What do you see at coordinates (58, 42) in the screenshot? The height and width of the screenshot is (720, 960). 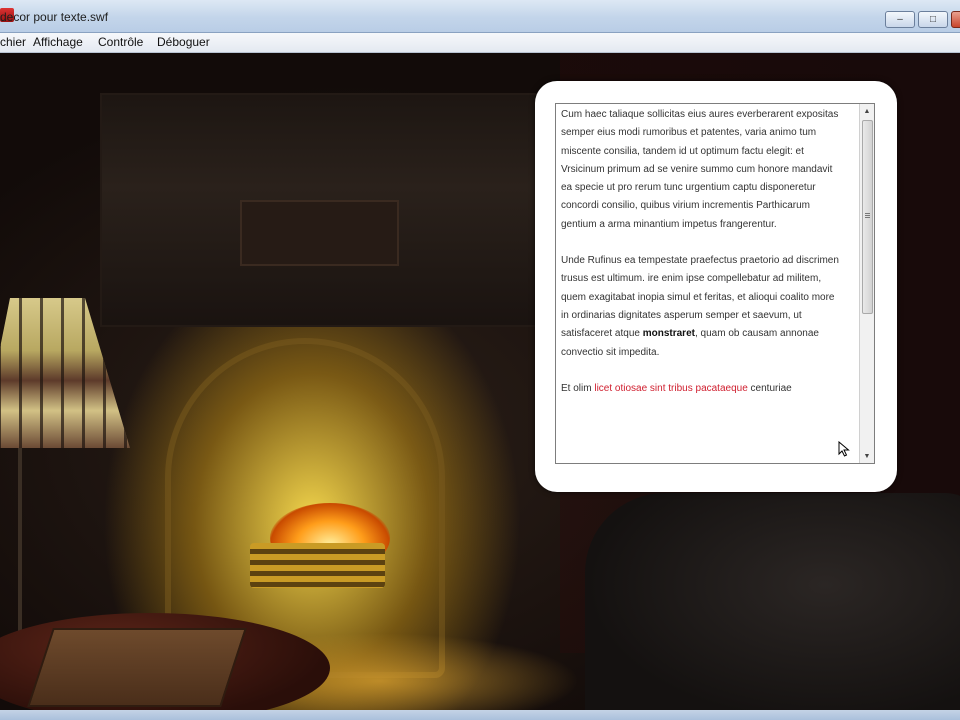 I see `menu-affichage: Affichage` at bounding box center [58, 42].